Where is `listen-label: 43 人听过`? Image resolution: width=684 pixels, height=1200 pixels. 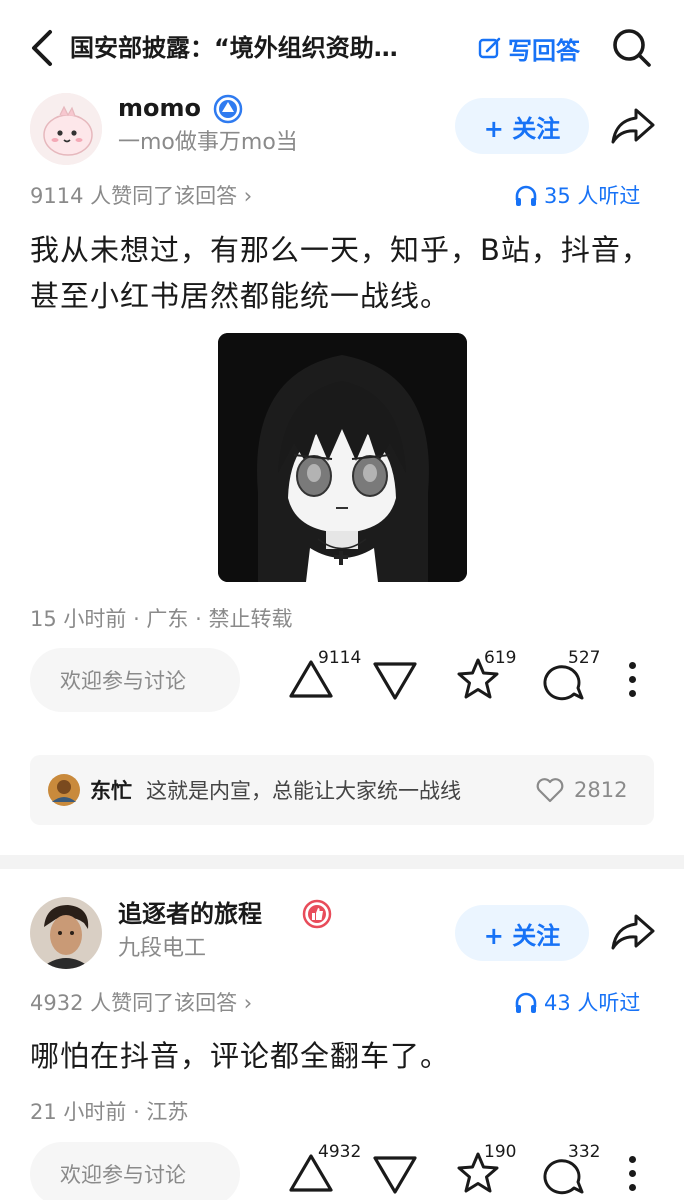
listen-label: 43 人听过 is located at coordinates (592, 1003).